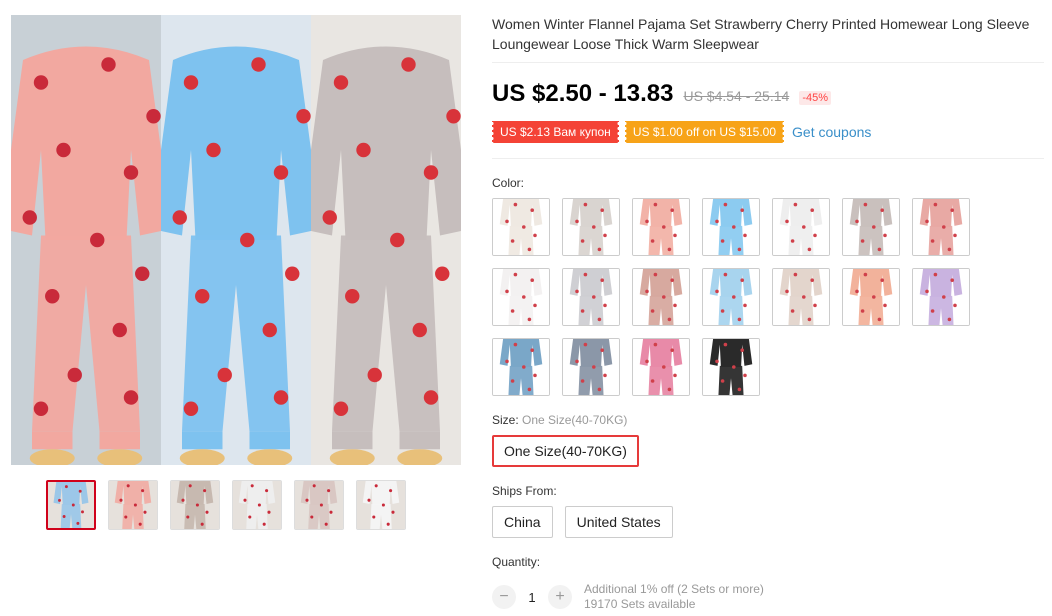 This screenshot has height=616, width=1052. Describe the element at coordinates (661, 297) in the screenshot. I see `color-swatch-dusty-pink` at that location.